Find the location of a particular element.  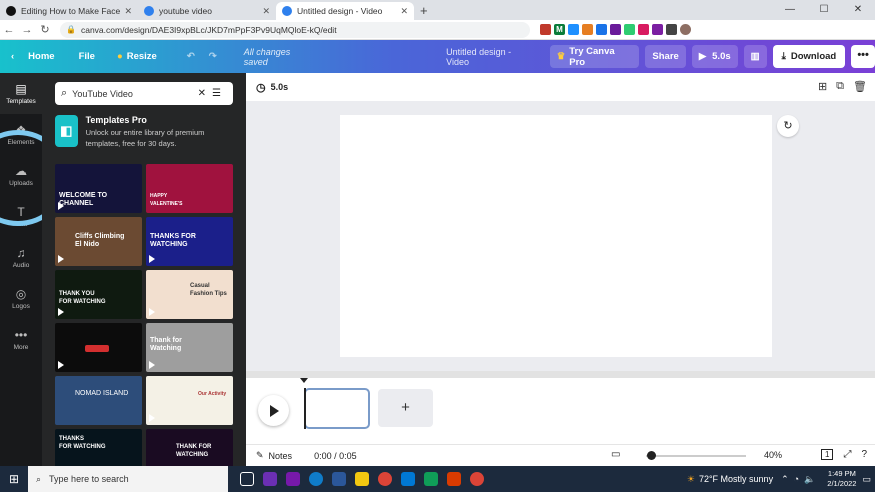

taskbar-search: ⌕ Type here to search is located at coordinates (128, 479).